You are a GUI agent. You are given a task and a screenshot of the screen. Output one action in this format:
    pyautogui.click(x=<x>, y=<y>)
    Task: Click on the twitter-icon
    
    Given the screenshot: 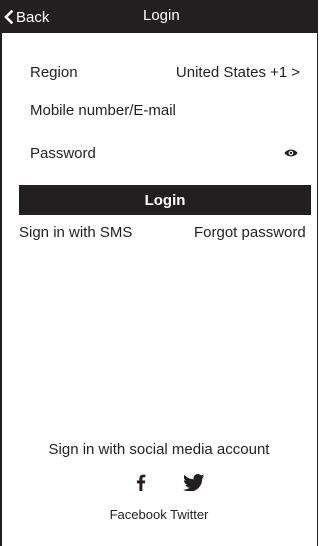 What is the action you would take?
    pyautogui.click(x=194, y=483)
    